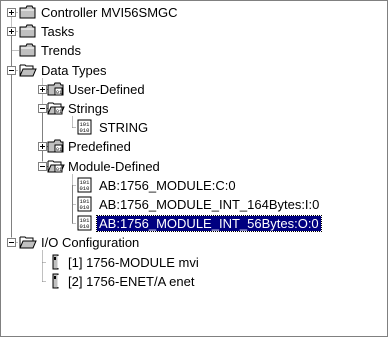 This screenshot has height=337, width=388. Describe the element at coordinates (194, 12) in the screenshot. I see `tree-node-controller-mvi56smgc: Controller MVI56SMGC` at that location.